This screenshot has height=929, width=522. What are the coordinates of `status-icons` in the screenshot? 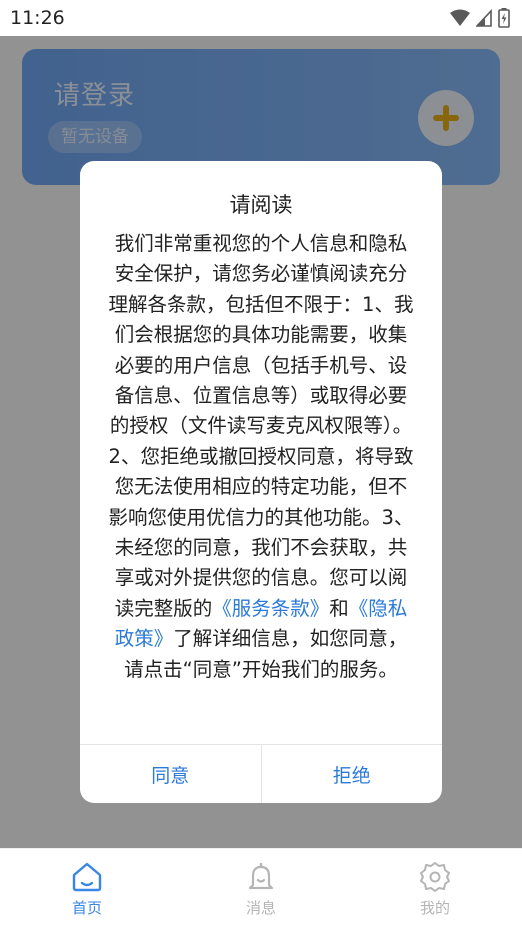 It's located at (480, 18).